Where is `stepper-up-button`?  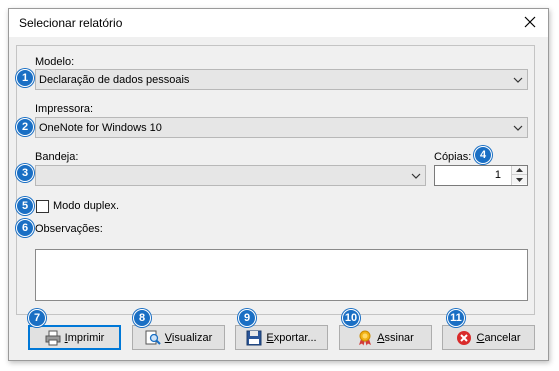 stepper-up-button is located at coordinates (519, 170).